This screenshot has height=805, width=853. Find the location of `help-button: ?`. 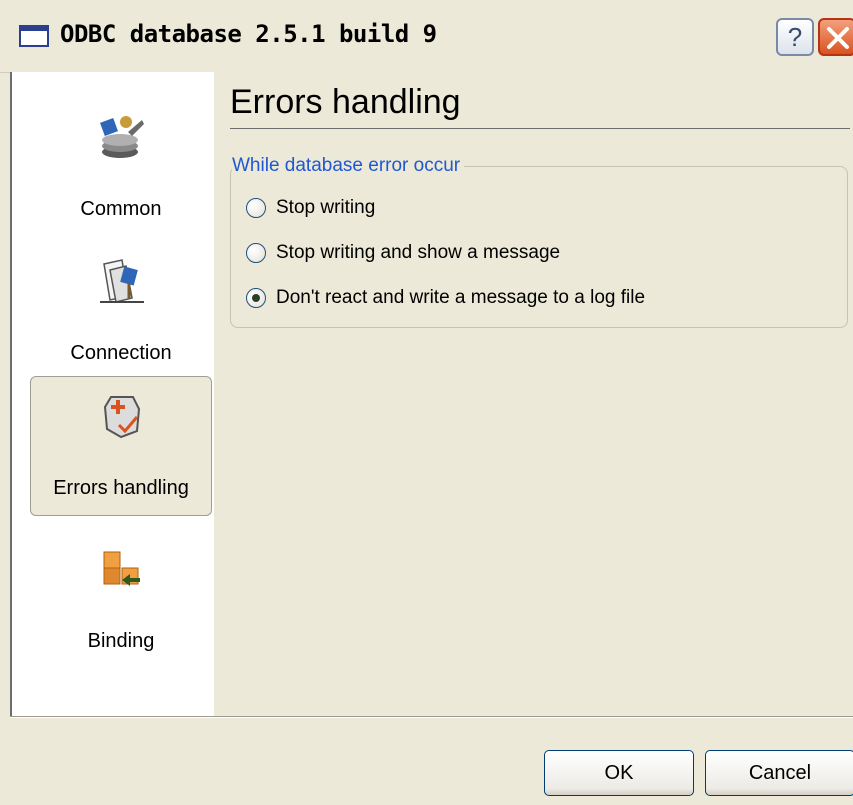

help-button: ? is located at coordinates (795, 37).